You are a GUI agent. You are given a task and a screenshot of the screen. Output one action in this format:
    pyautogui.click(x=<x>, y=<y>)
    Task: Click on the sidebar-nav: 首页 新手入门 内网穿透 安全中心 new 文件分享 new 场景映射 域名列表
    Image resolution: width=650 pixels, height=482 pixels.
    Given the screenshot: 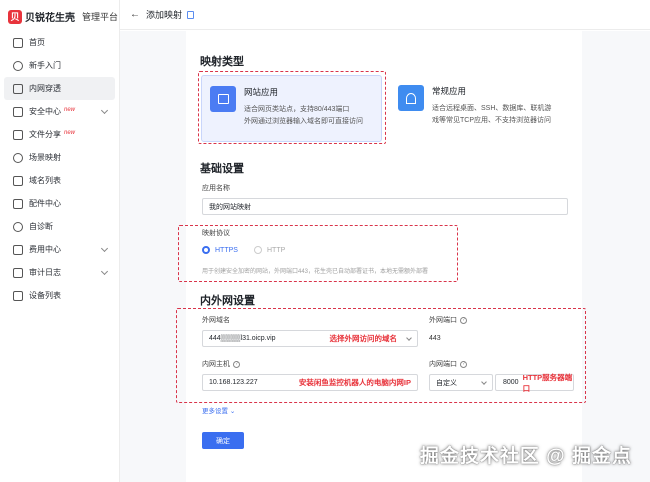 What is the action you would take?
    pyautogui.click(x=59, y=169)
    